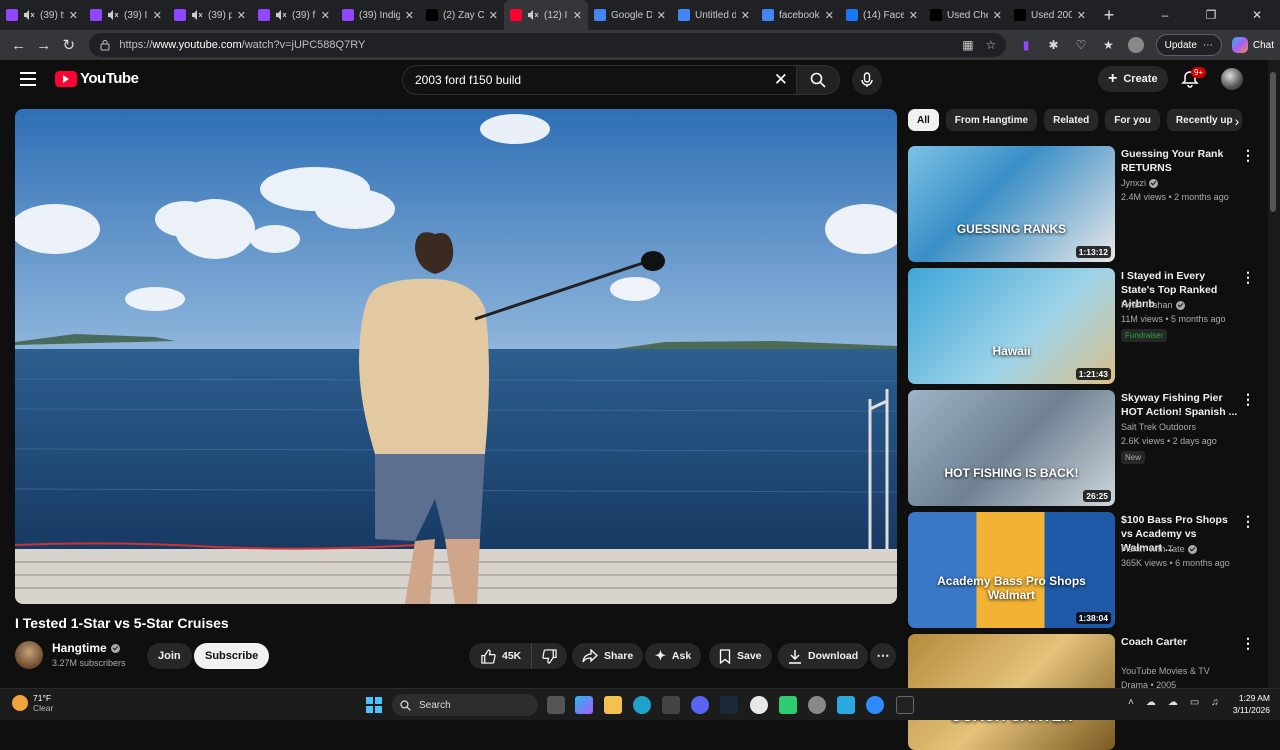 This screenshot has width=1280, height=750. What do you see at coordinates (1273, 142) in the screenshot?
I see `scrollbar-thumb` at bounding box center [1273, 142].